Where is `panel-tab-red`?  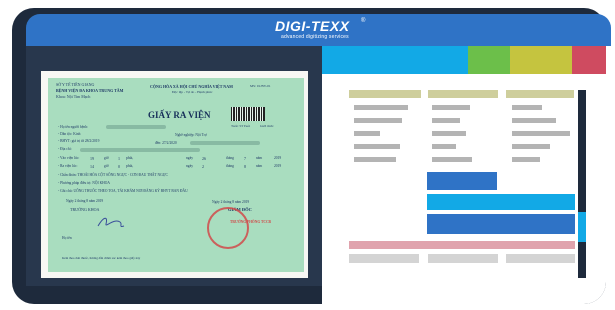
panel-tab-red is located at coordinates (589, 60).